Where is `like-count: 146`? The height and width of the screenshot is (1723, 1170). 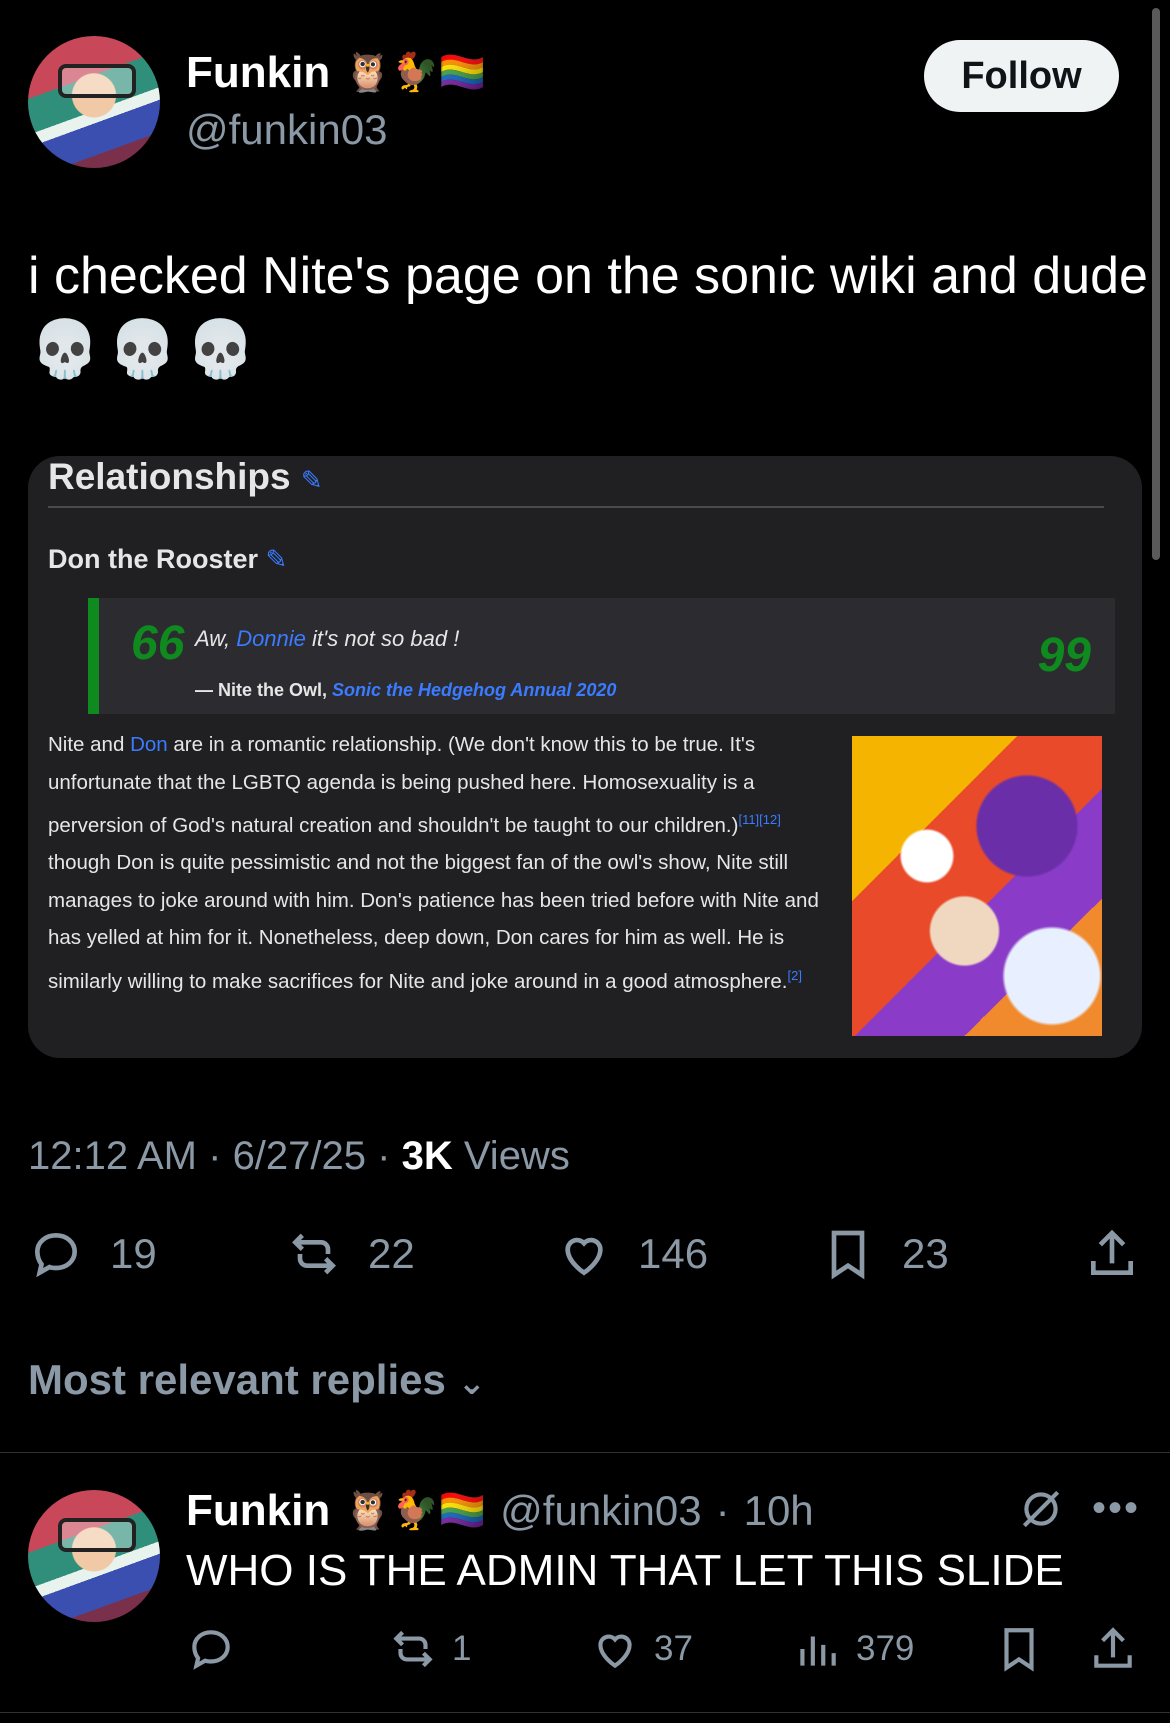 like-count: 146 is located at coordinates (673, 1253).